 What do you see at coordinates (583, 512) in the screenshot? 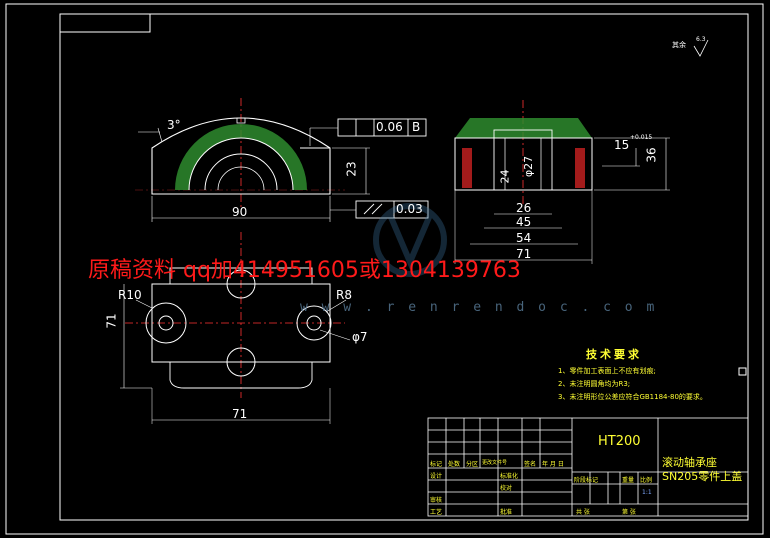
I see `tb-label: 共 张` at bounding box center [583, 512].